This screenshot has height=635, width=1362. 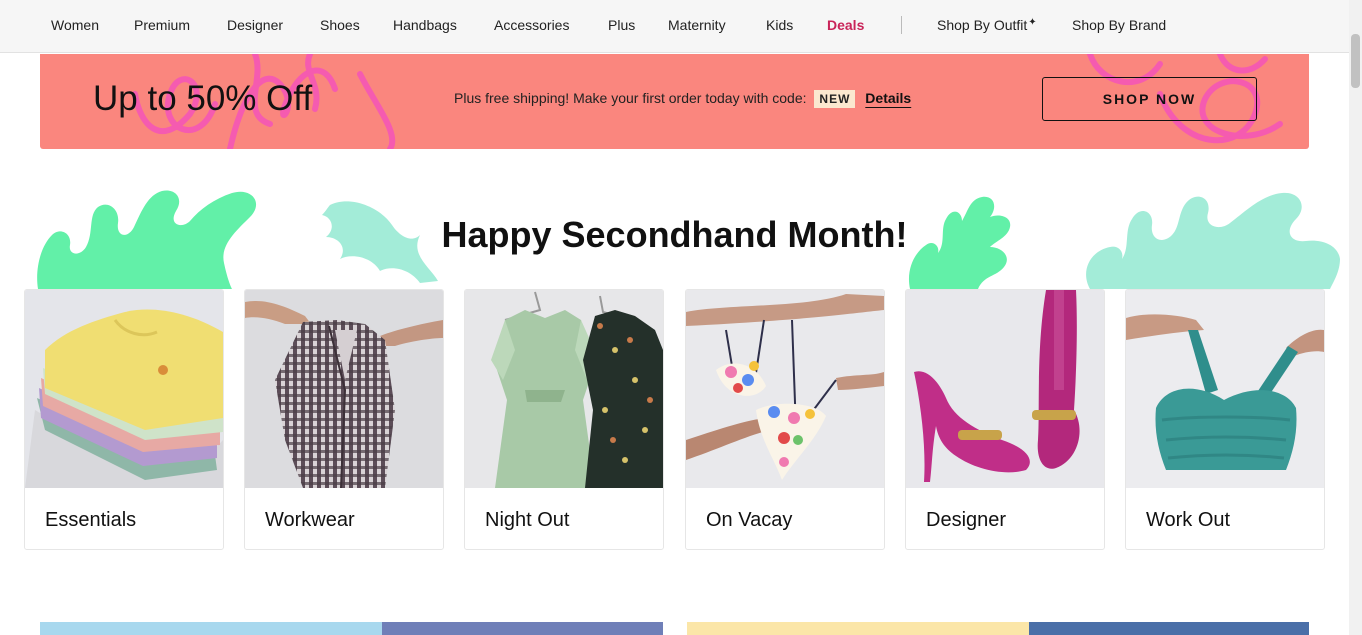 I want to click on category-card-on-vacay: On Vacay, so click(x=785, y=419).